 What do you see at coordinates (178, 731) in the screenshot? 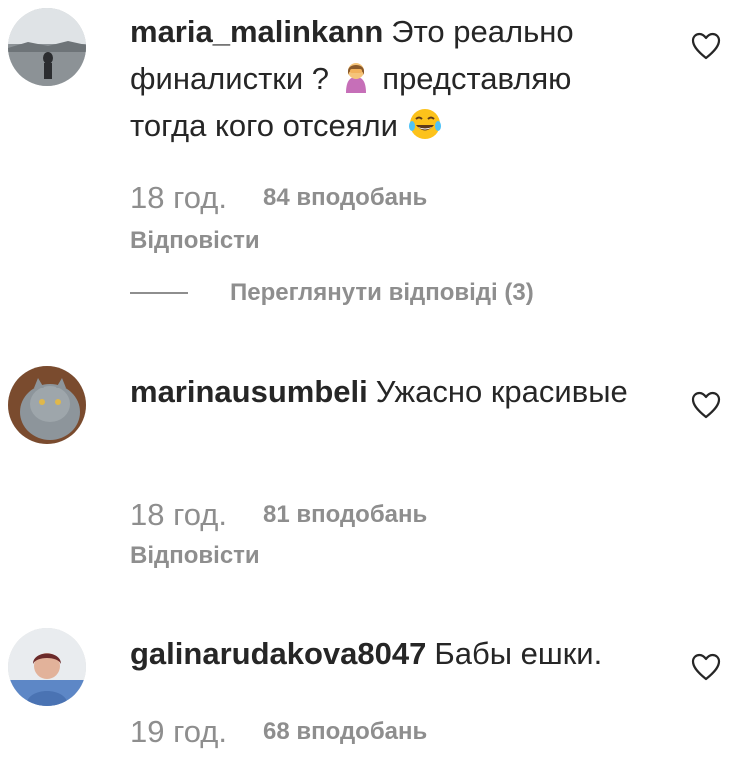
I see `comment-timestamp: 19 год.` at bounding box center [178, 731].